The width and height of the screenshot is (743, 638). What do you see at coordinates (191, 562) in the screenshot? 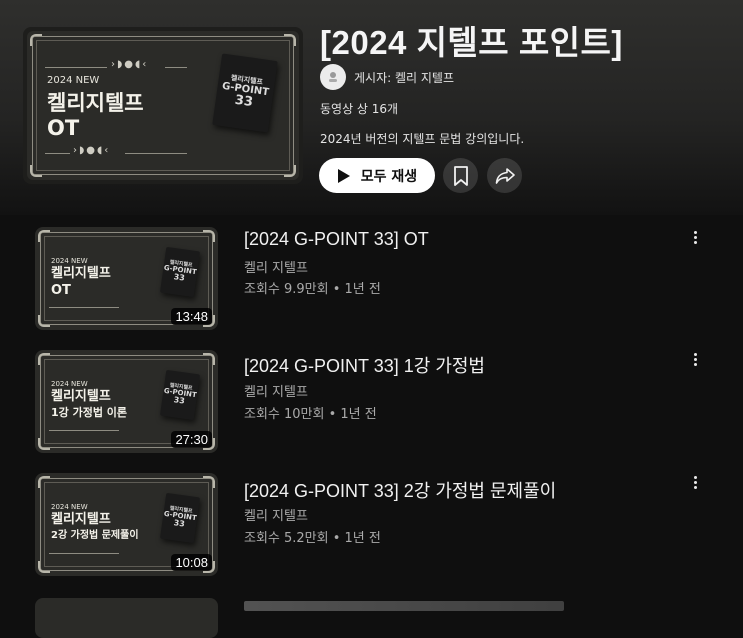
I see `duration-badge: 10:08` at bounding box center [191, 562].